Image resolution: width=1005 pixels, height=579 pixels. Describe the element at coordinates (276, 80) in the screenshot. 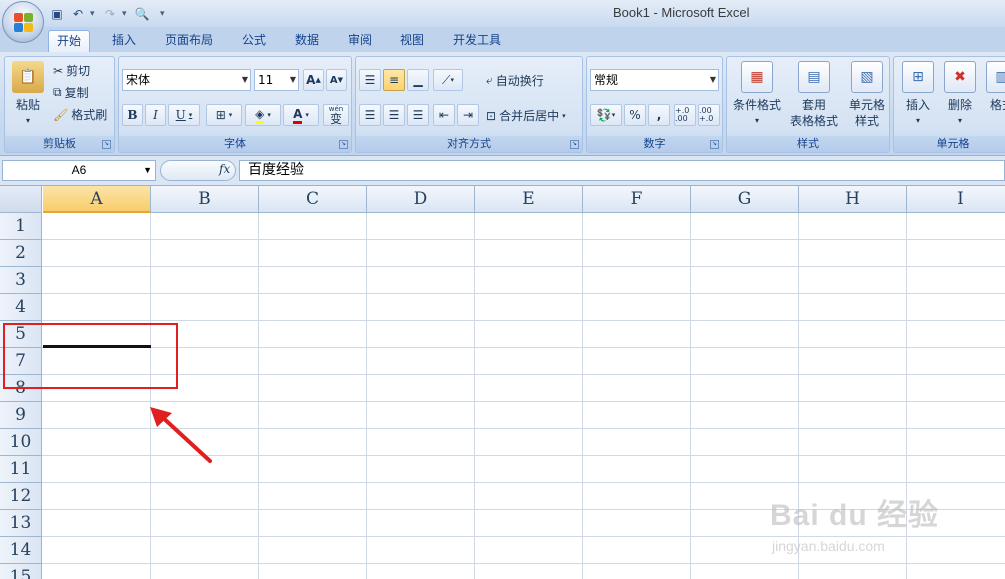

I see `font-size-select: 11 ▼` at that location.